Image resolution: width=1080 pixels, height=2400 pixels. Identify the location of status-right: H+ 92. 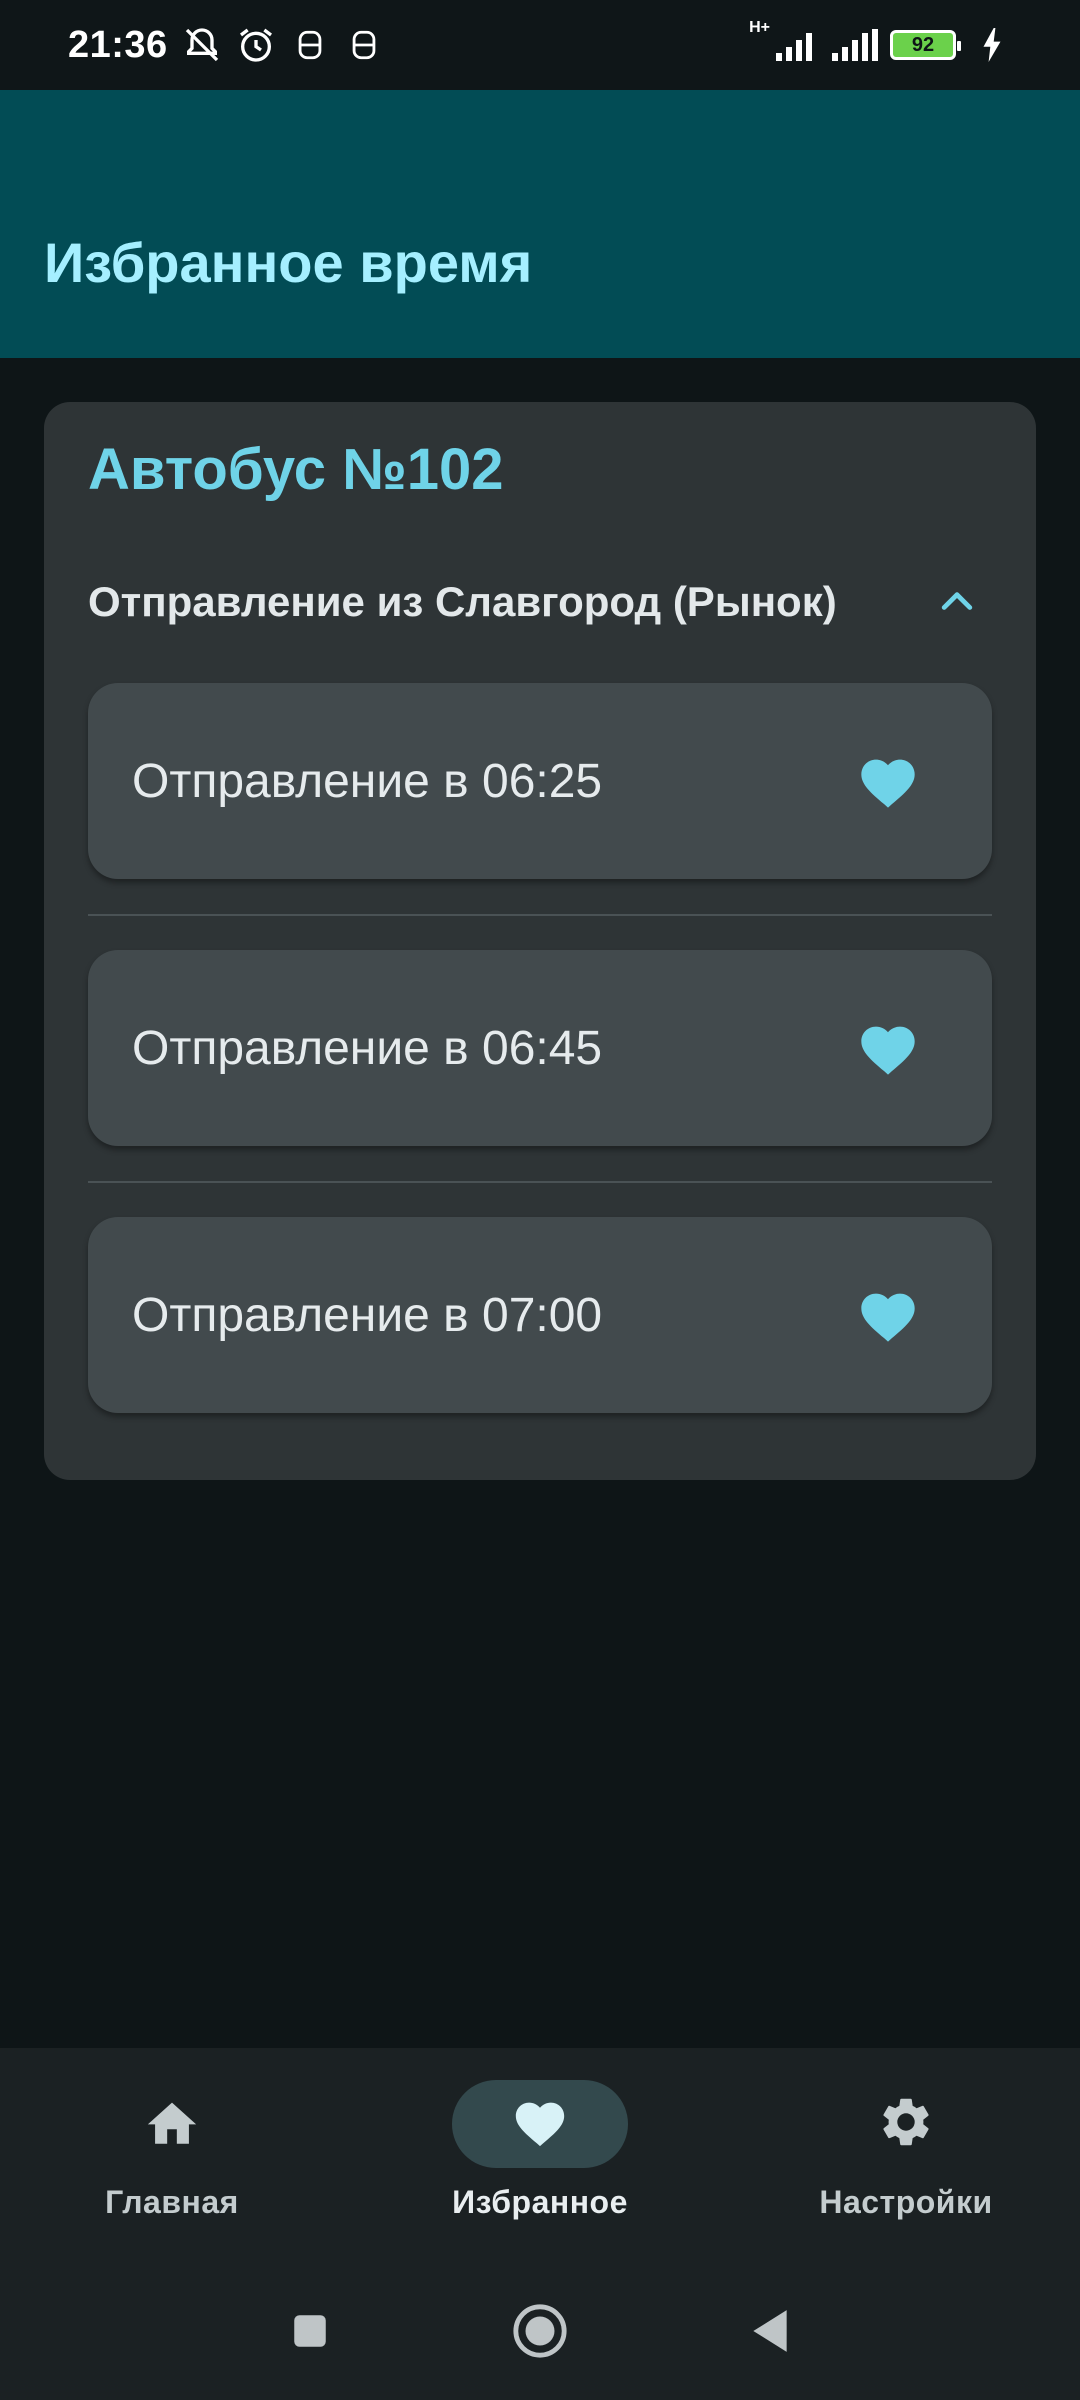
(880, 42).